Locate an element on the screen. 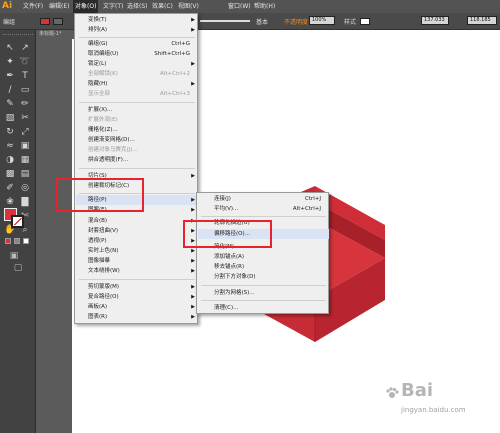  magic-wand-icon: ✦ is located at coordinates (10, 62).